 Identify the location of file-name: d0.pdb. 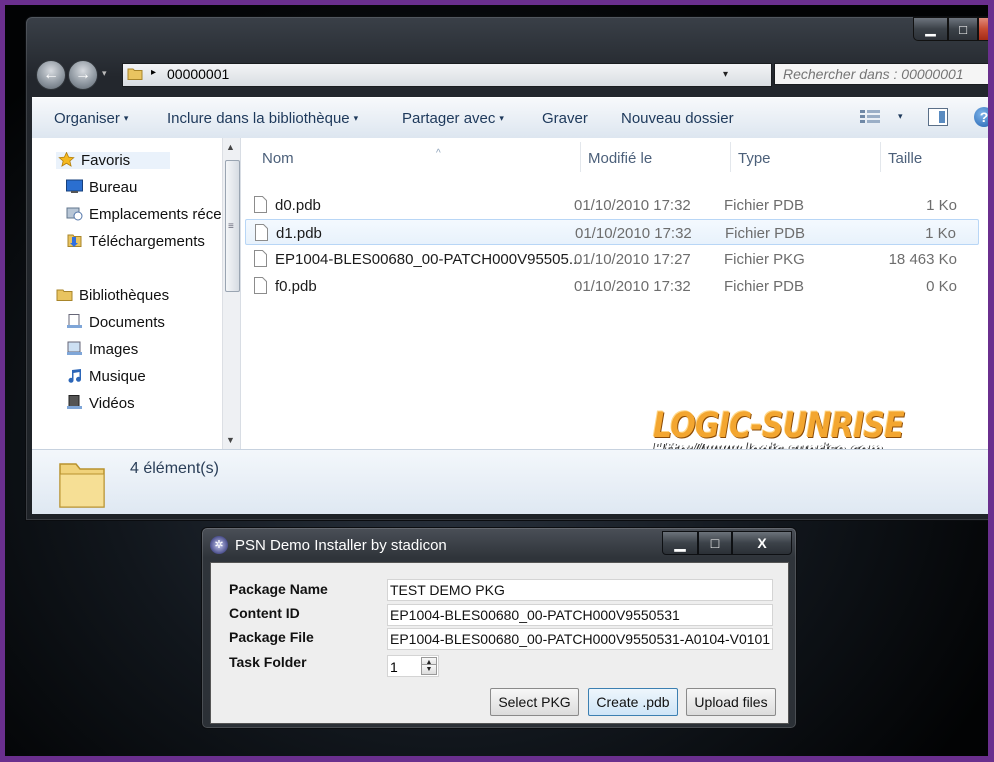
(298, 205).